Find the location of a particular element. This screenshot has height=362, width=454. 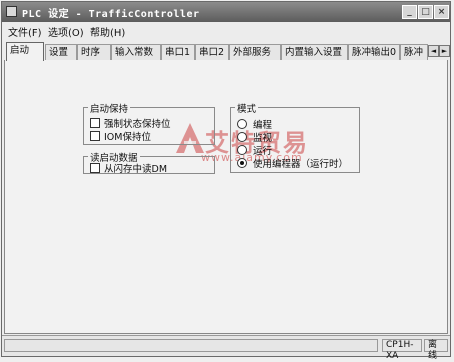

status-bar: CP1H-XA 离线 is located at coordinates (226, 348).